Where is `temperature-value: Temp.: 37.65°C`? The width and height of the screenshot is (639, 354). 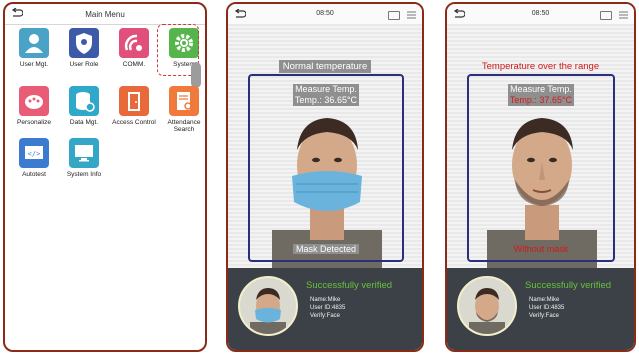
temperature-value: Temp.: 37.65°C is located at coordinates (541, 100).